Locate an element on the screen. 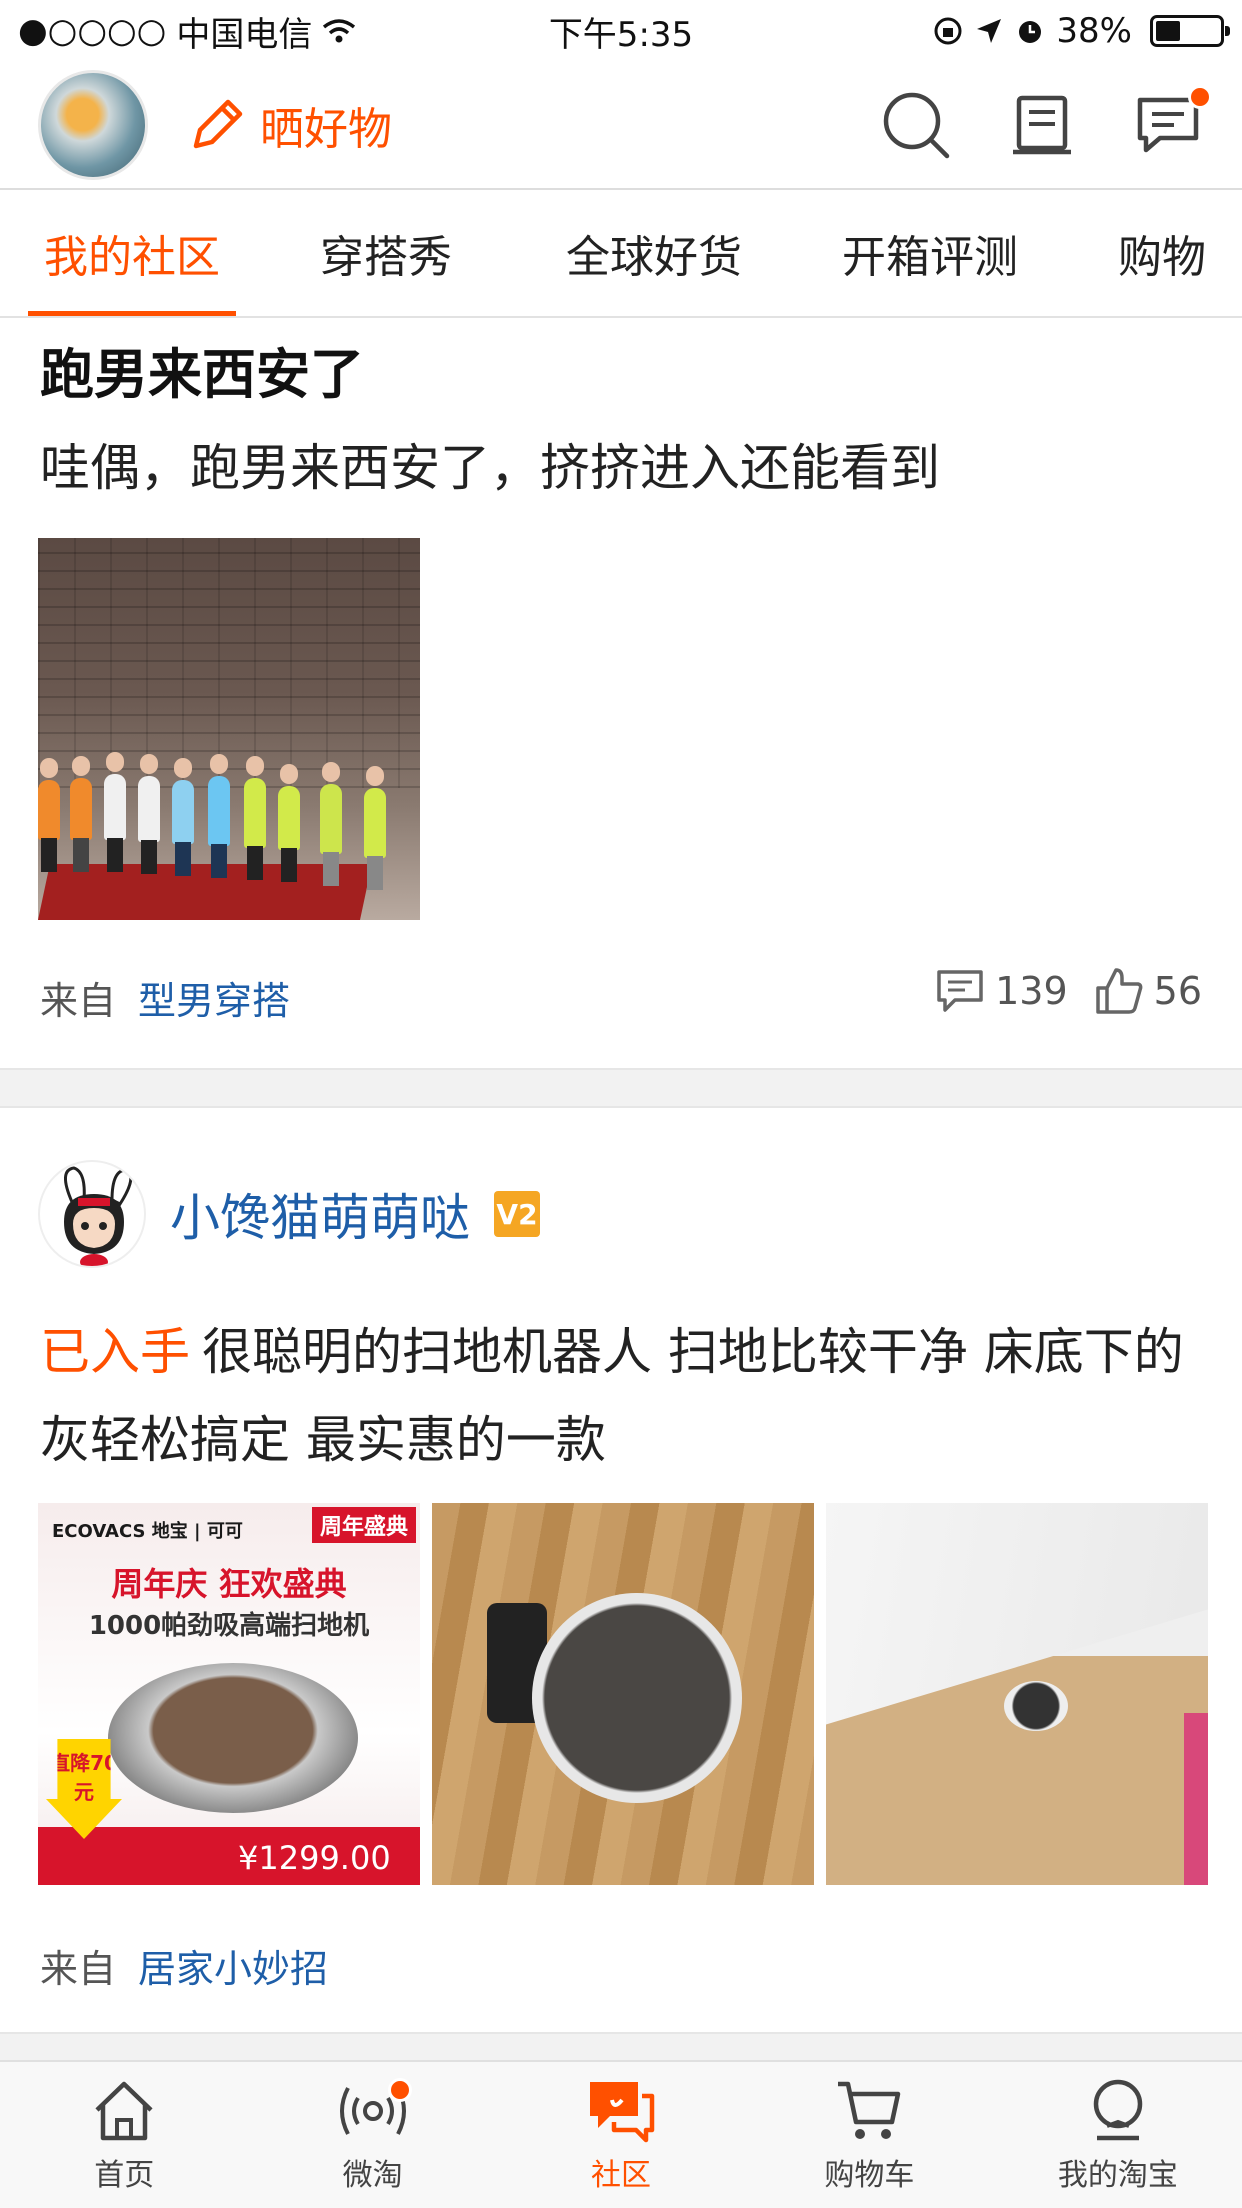 Image resolution: width=1242 pixels, height=2208 pixels. tab-my-community: 我的社区 is located at coordinates (132, 253).